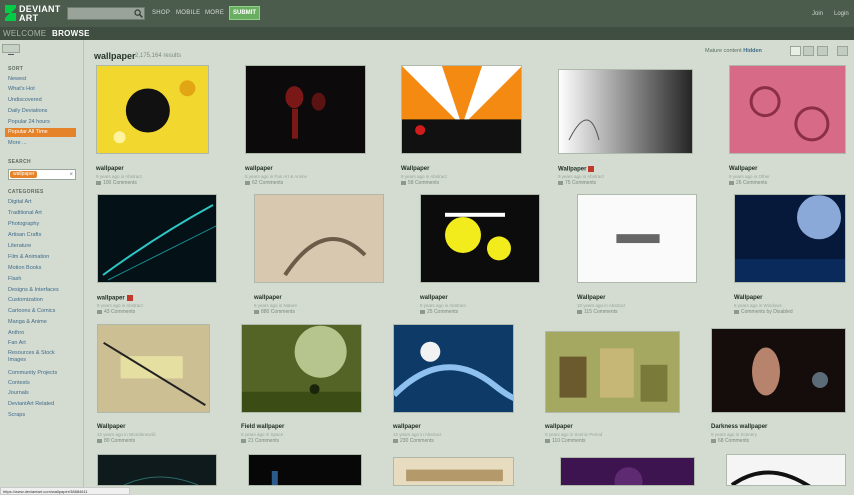 This screenshot has width=854, height=495. Describe the element at coordinates (264, 183) in the screenshot. I see `comment-count: 62 Comments` at that location.